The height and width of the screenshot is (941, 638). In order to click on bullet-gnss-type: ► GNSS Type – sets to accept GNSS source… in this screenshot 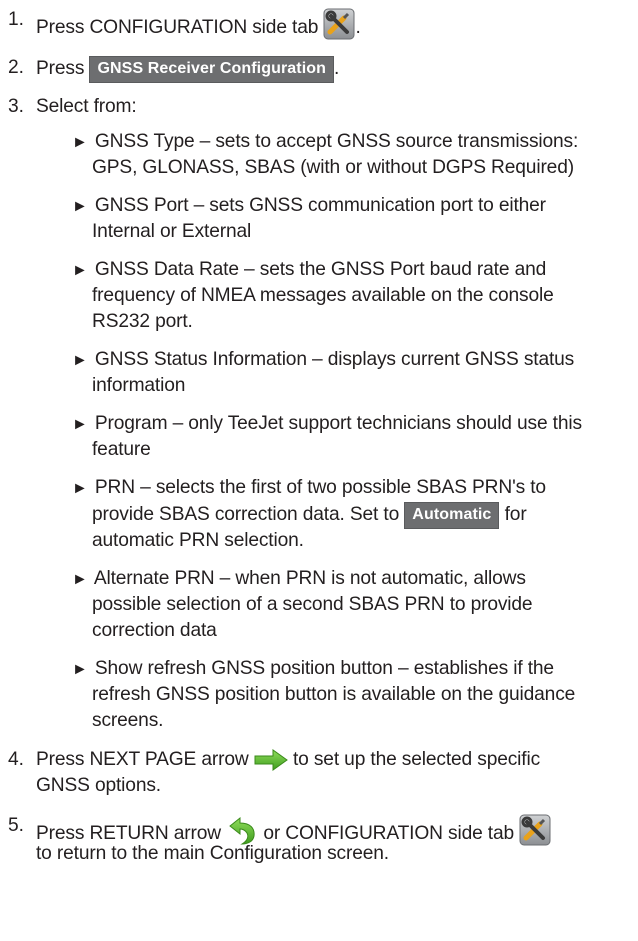, I will do `click(325, 141)`.